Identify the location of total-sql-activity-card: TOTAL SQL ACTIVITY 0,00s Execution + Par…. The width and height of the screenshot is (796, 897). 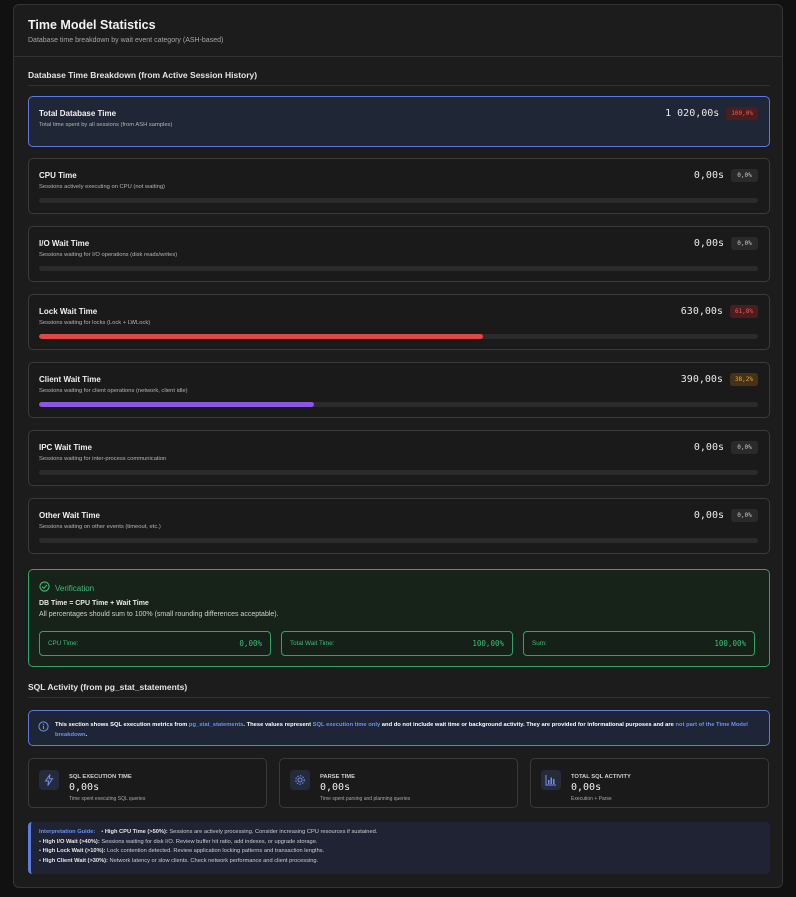
(649, 783).